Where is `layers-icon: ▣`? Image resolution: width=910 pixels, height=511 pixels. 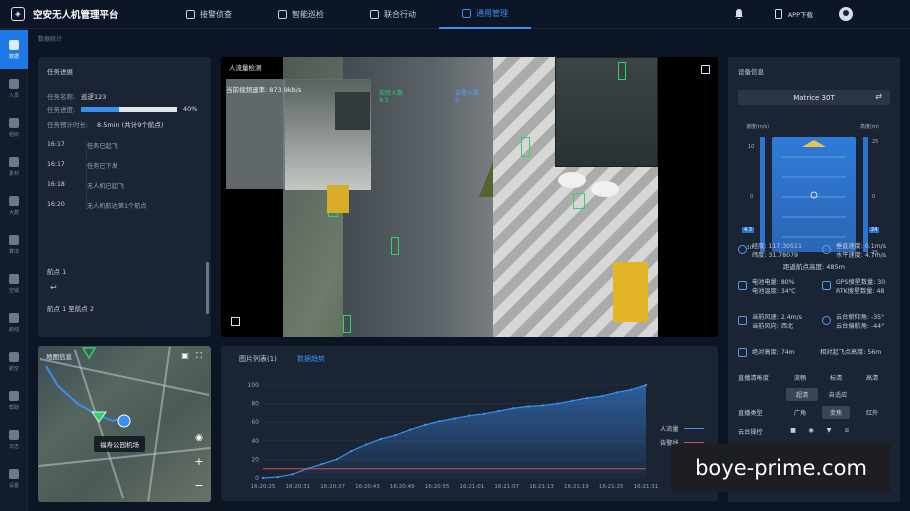
layers-icon: ▣ is located at coordinates (185, 356).